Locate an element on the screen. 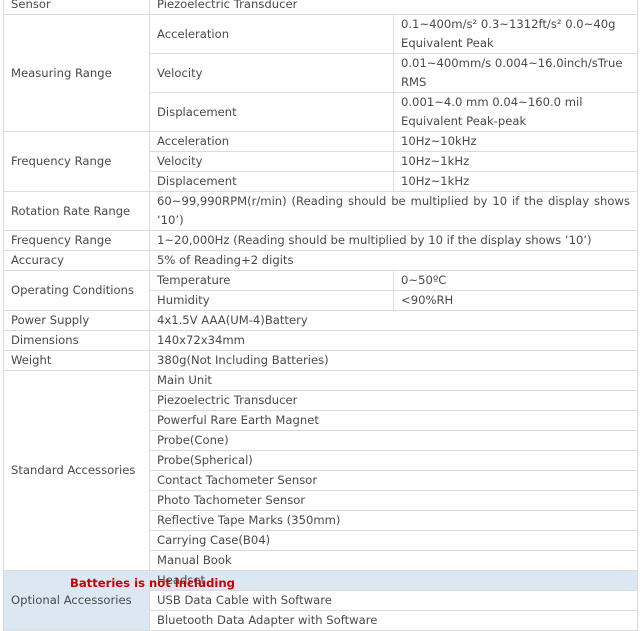  table-row: Sensor Piezoelectric Transducer is located at coordinates (320, 7).